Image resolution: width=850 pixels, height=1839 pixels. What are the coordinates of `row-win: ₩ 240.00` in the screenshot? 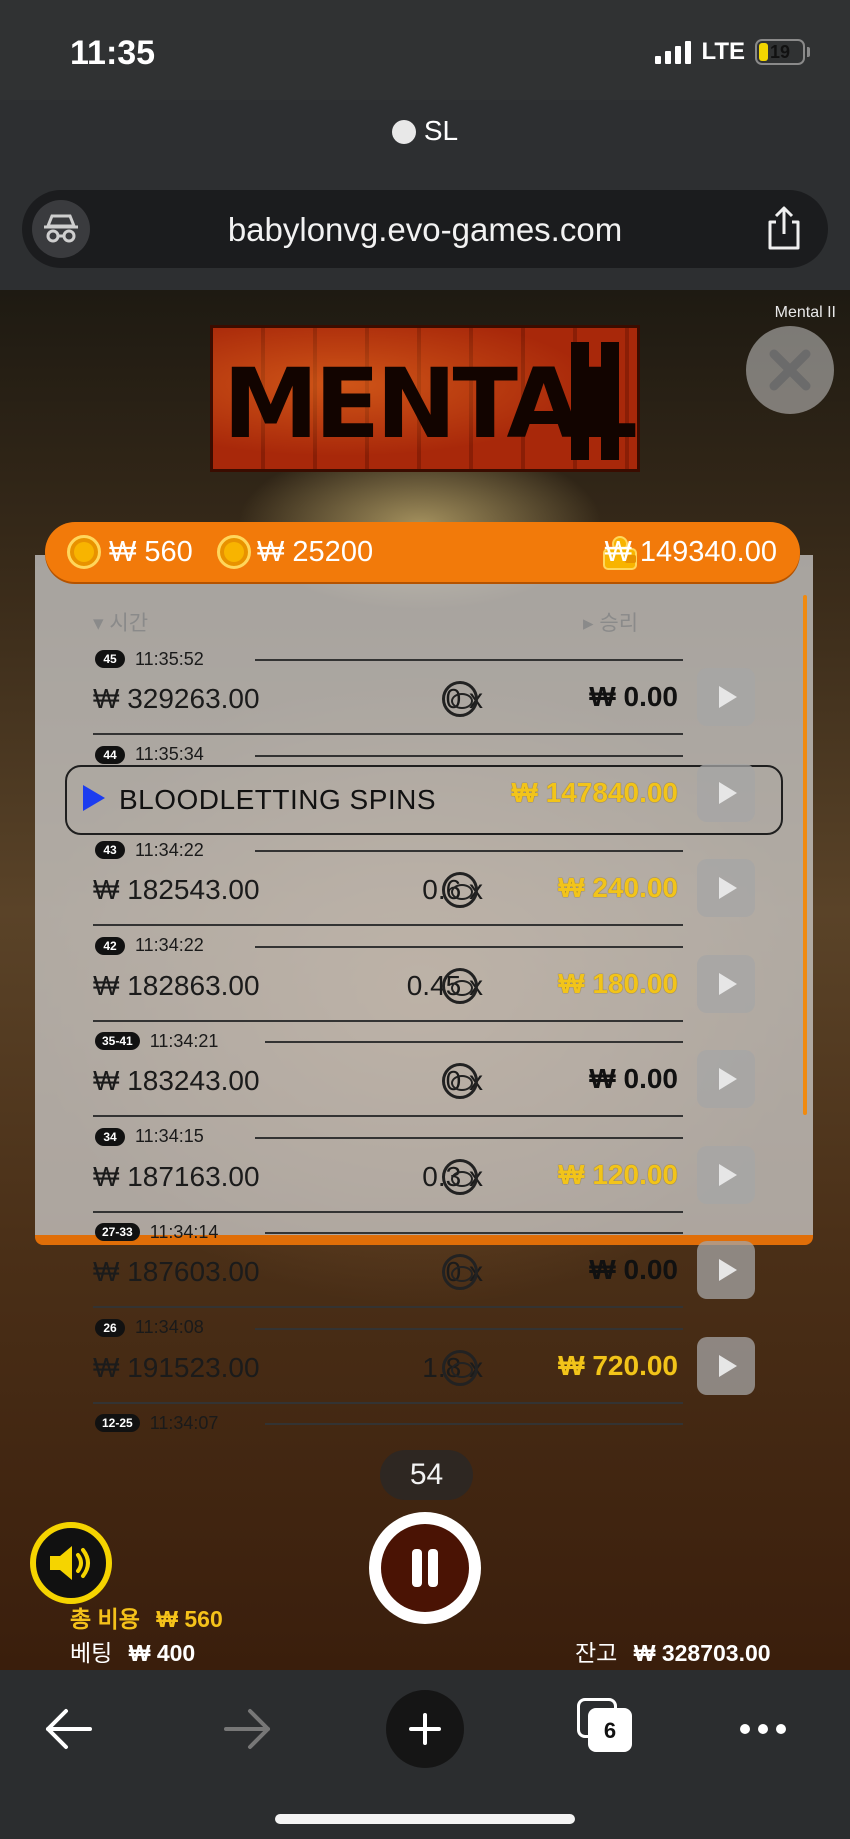 It's located at (618, 887).